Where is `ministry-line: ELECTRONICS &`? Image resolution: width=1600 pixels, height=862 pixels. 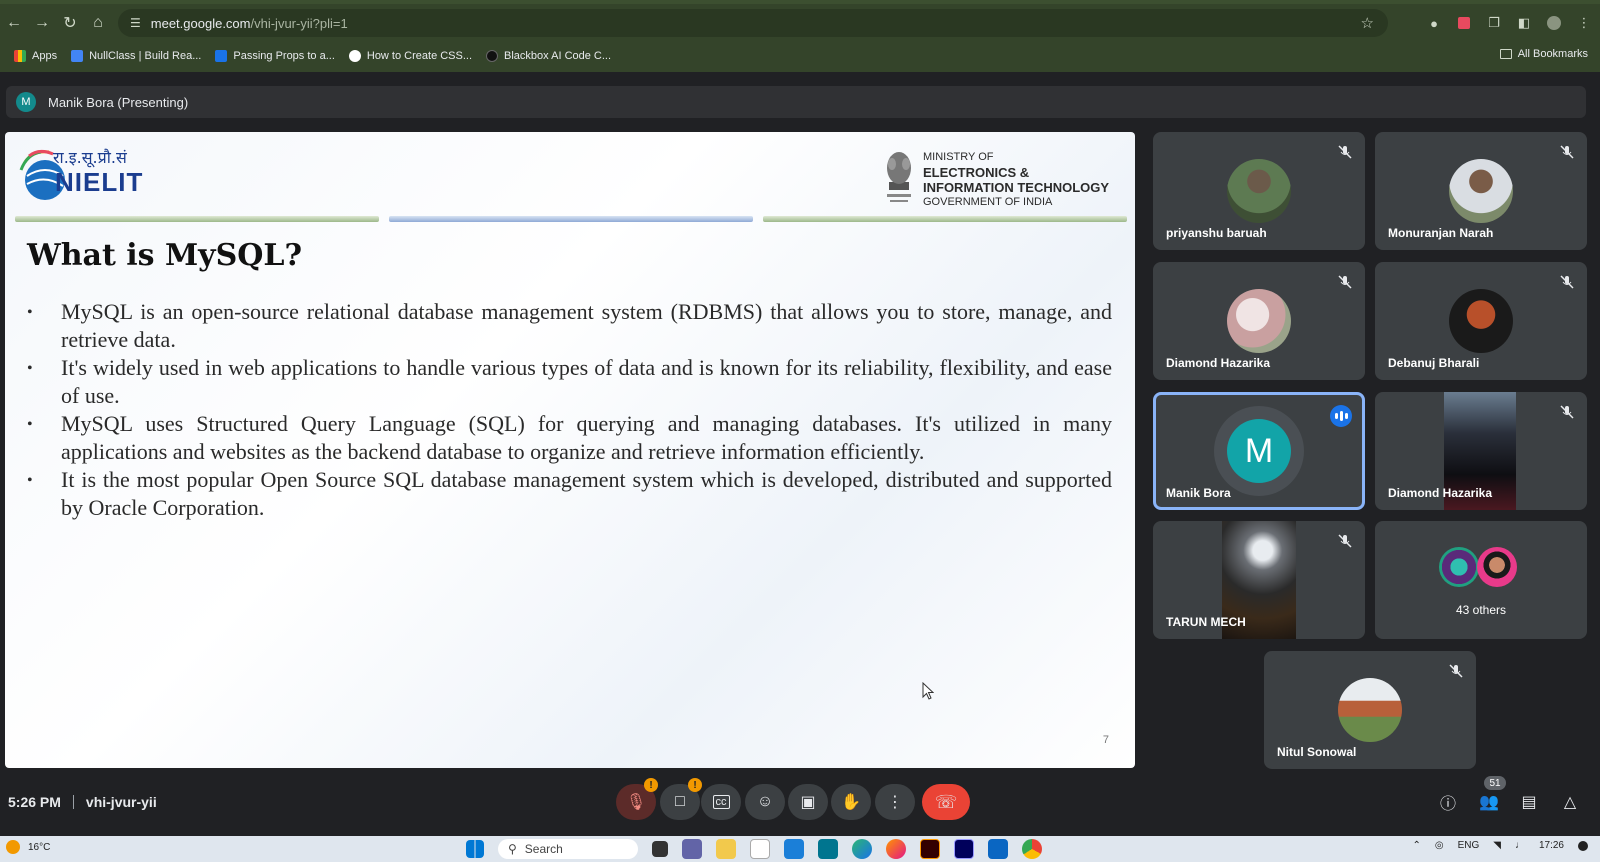
ministry-line: ELECTRONICS & is located at coordinates (976, 172).